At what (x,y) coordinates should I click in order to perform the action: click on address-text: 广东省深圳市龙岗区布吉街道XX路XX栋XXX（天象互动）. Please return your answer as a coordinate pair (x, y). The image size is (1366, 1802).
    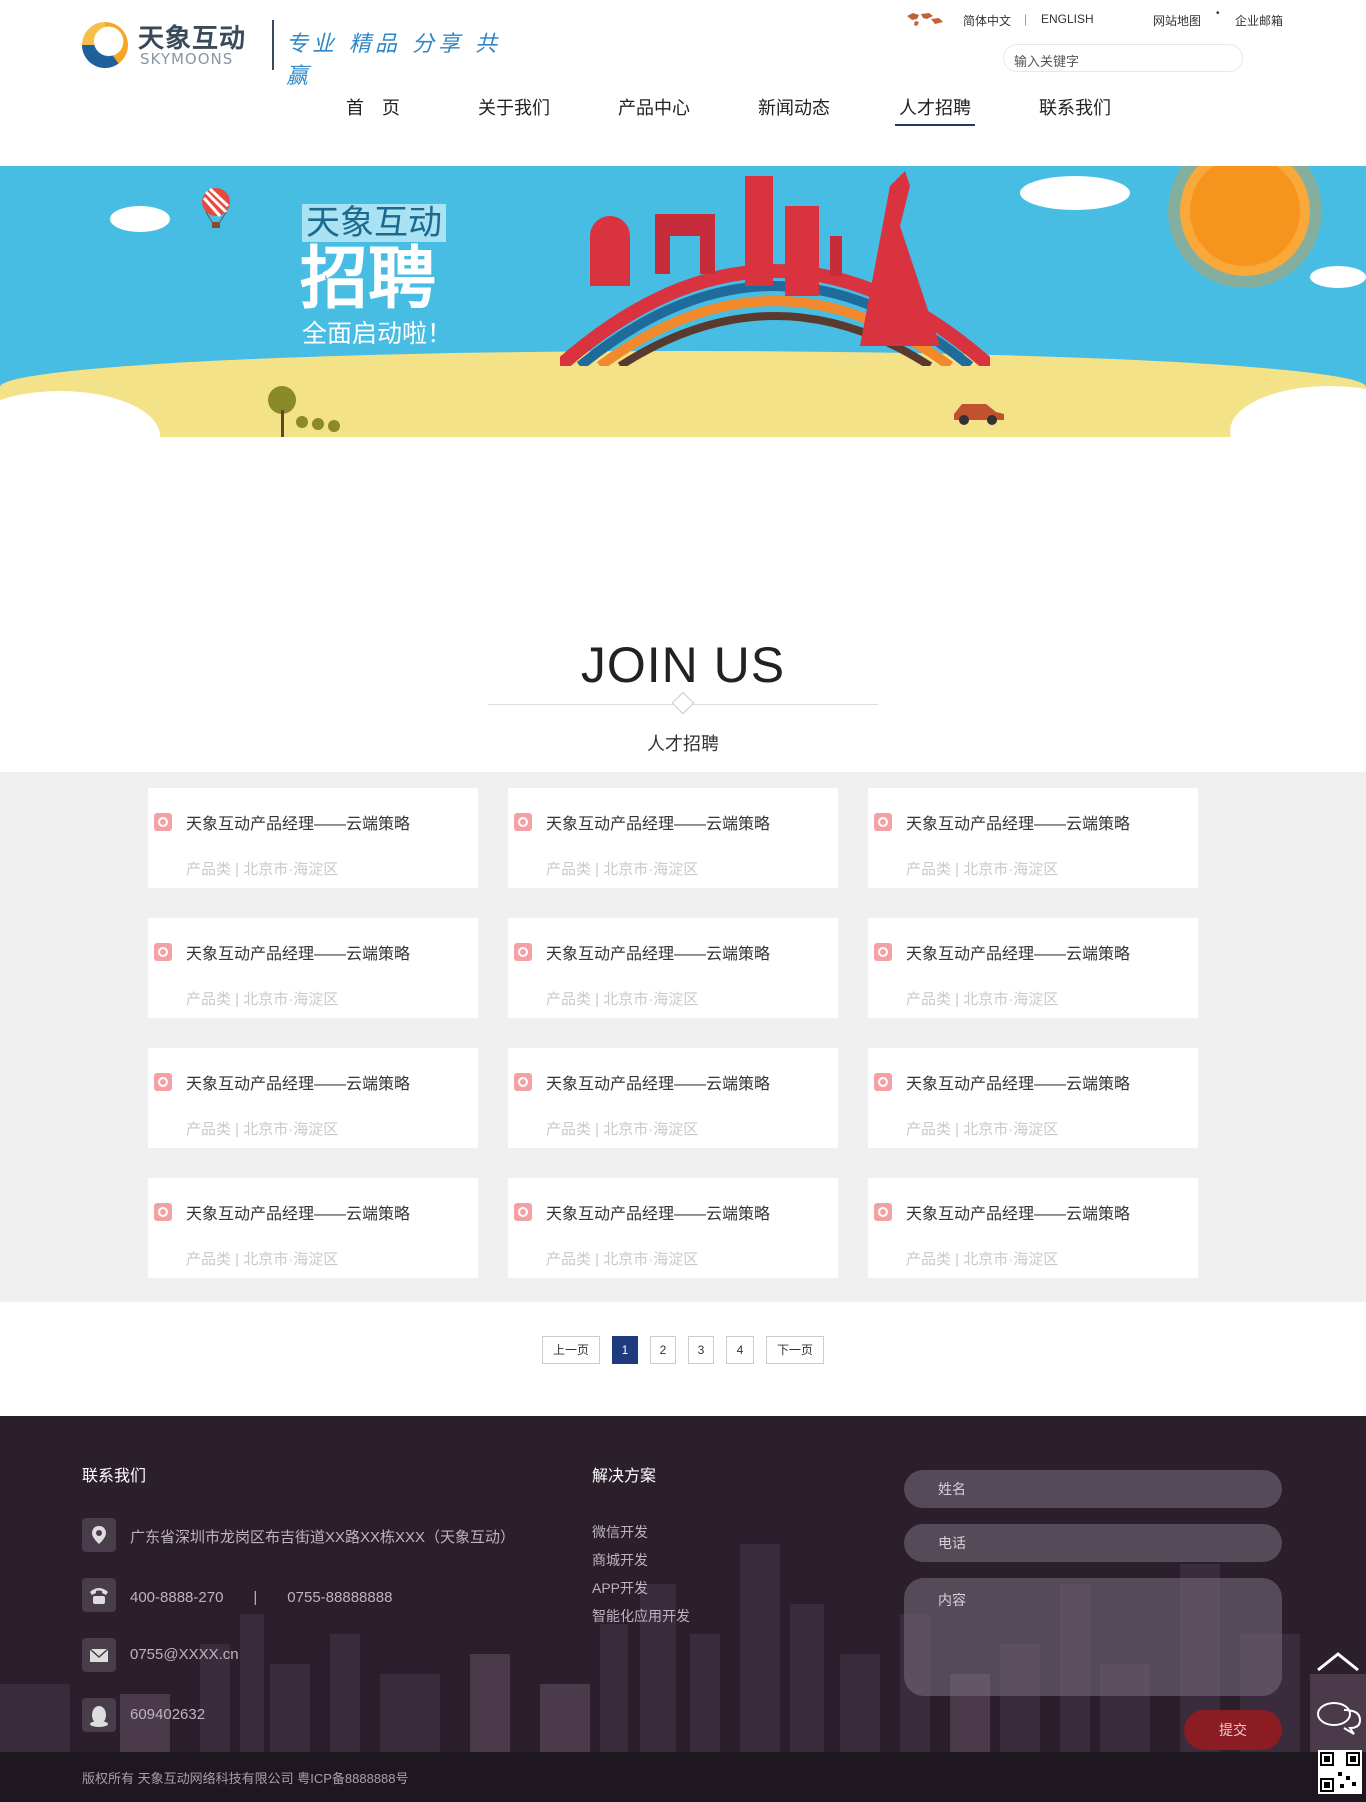
    Looking at the image, I should click on (323, 1537).